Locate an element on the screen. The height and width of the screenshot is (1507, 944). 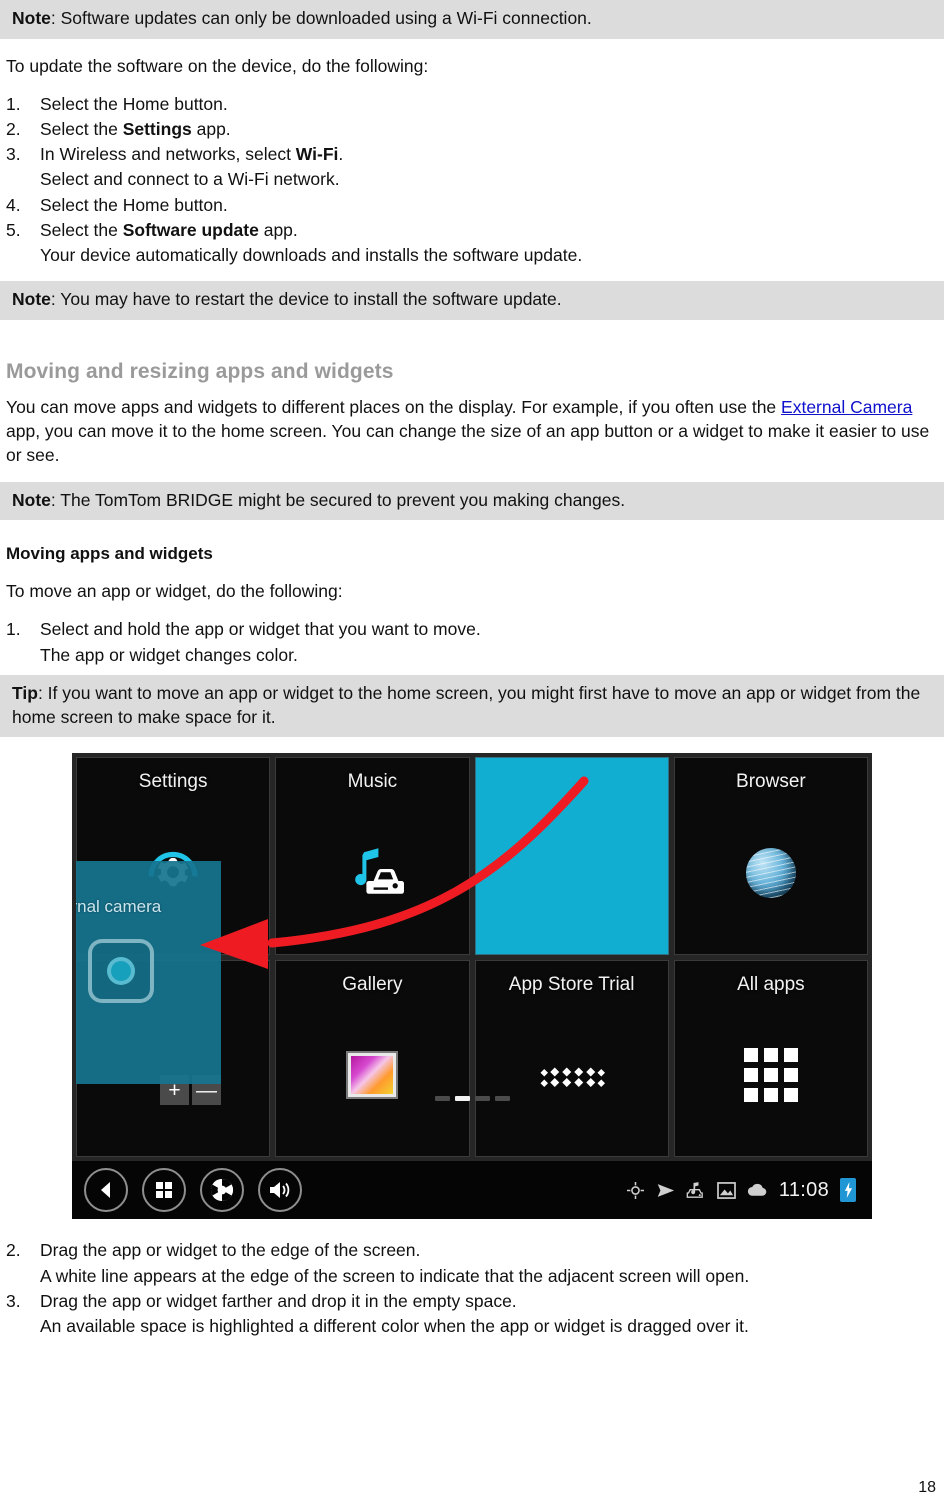
nav-button-group is located at coordinates (187, 1190).